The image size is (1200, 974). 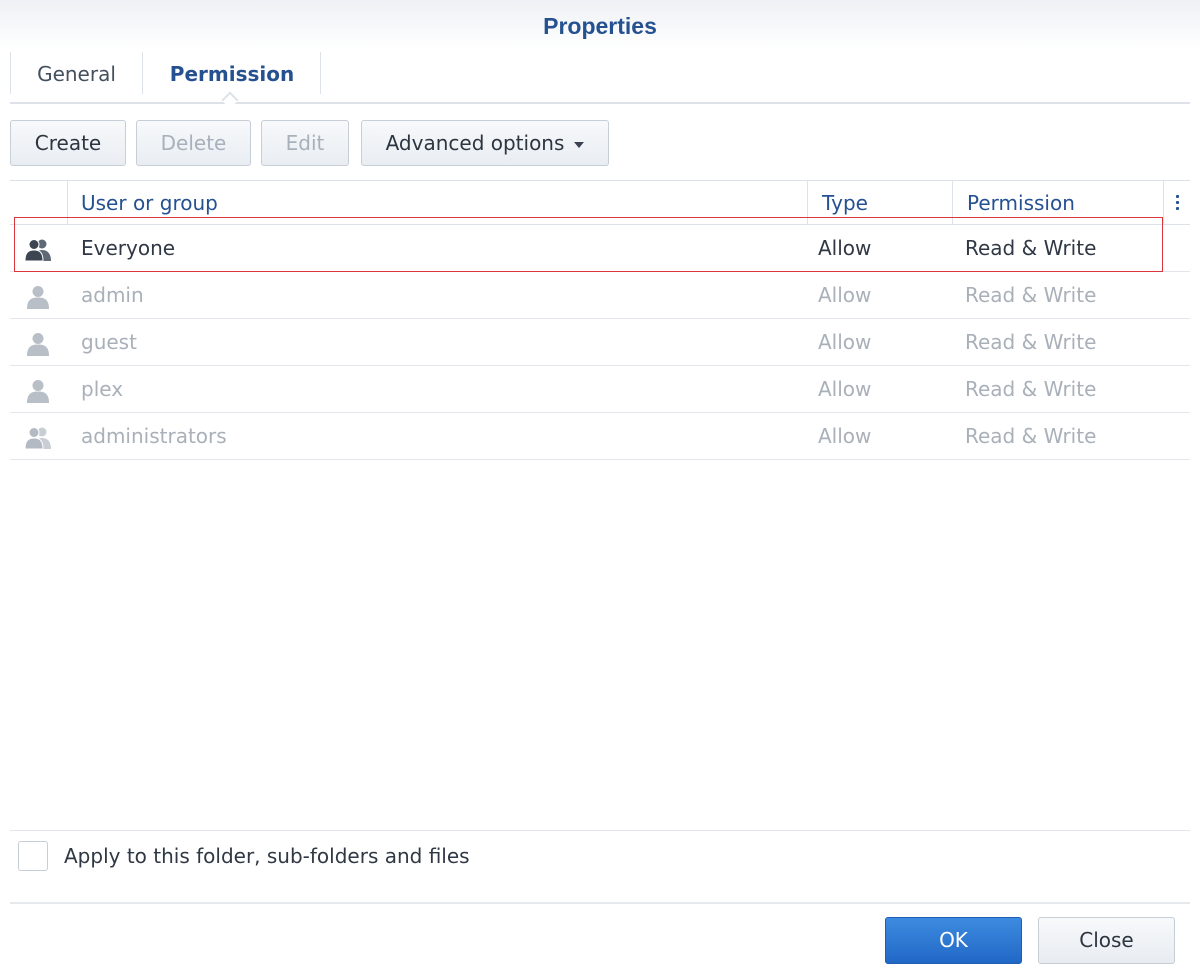 What do you see at coordinates (600, 342) in the screenshot?
I see `table-row: guest Allow Read & Write` at bounding box center [600, 342].